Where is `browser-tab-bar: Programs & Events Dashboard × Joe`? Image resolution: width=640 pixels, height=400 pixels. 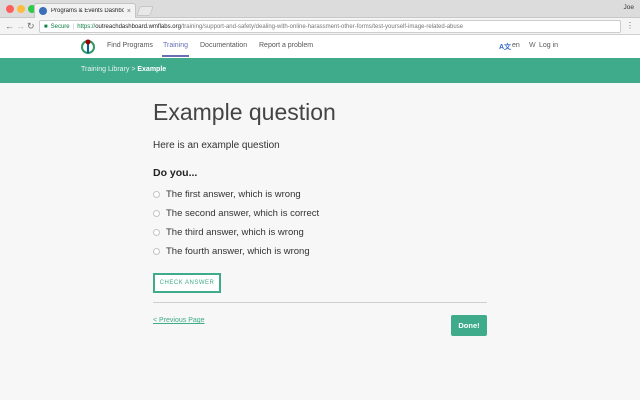
browser-tab-bar: Programs & Events Dashboard × Joe is located at coordinates (320, 9).